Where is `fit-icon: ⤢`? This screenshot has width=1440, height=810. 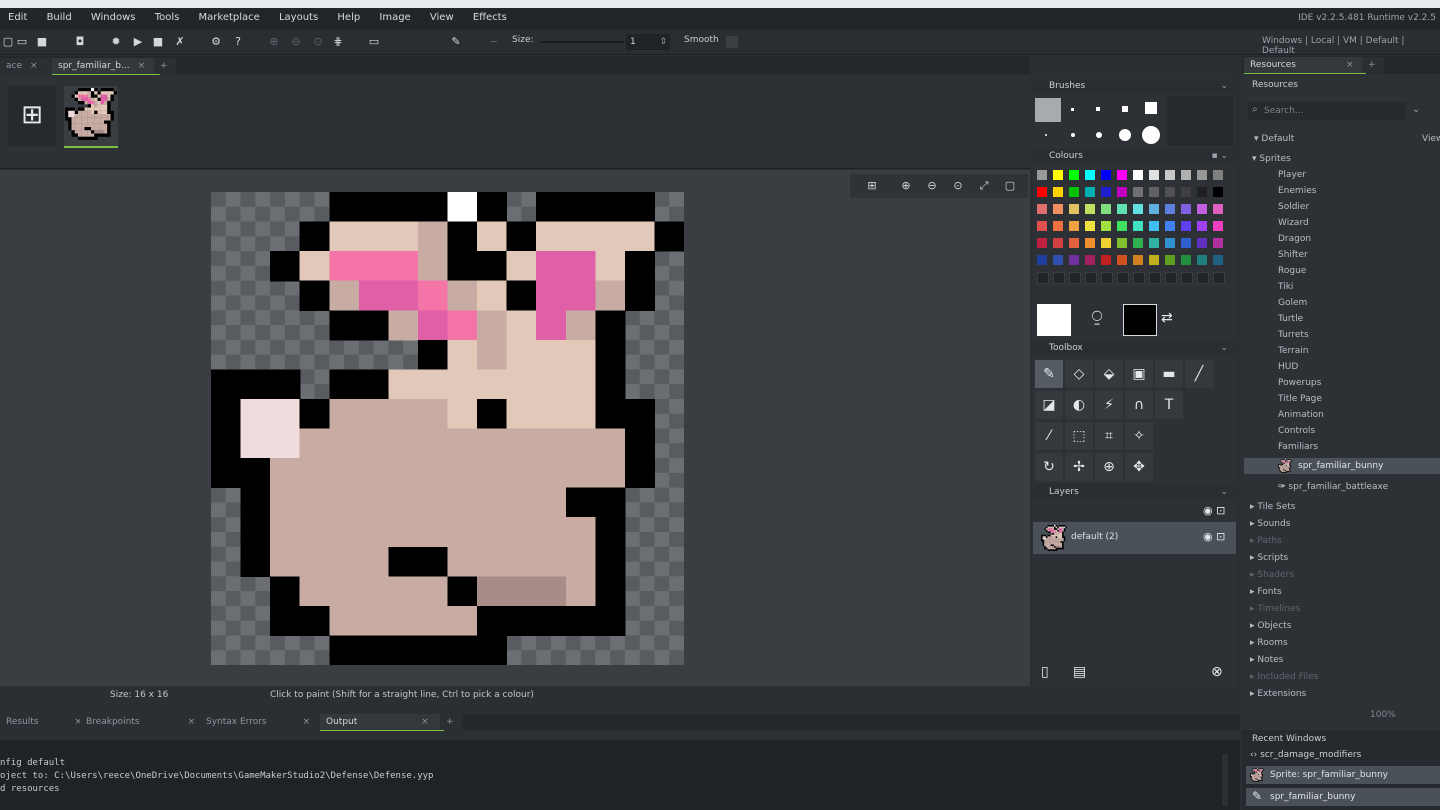 fit-icon: ⤢ is located at coordinates (984, 186).